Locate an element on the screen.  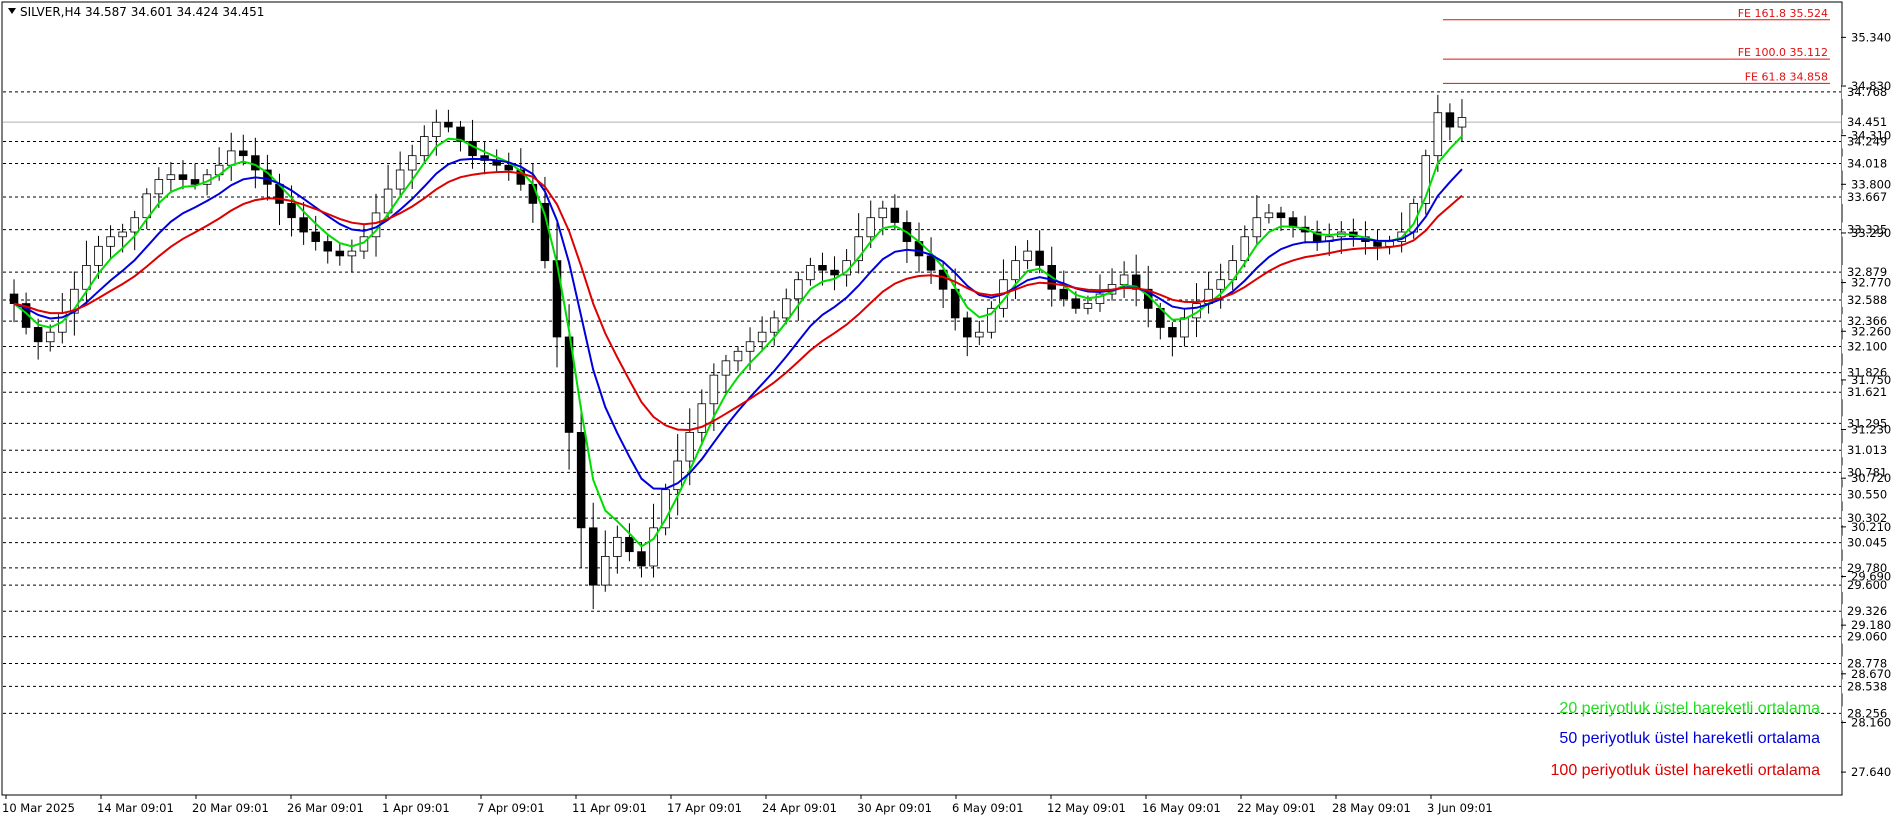
level-label: 34.018 is located at coordinates (1867, 163).